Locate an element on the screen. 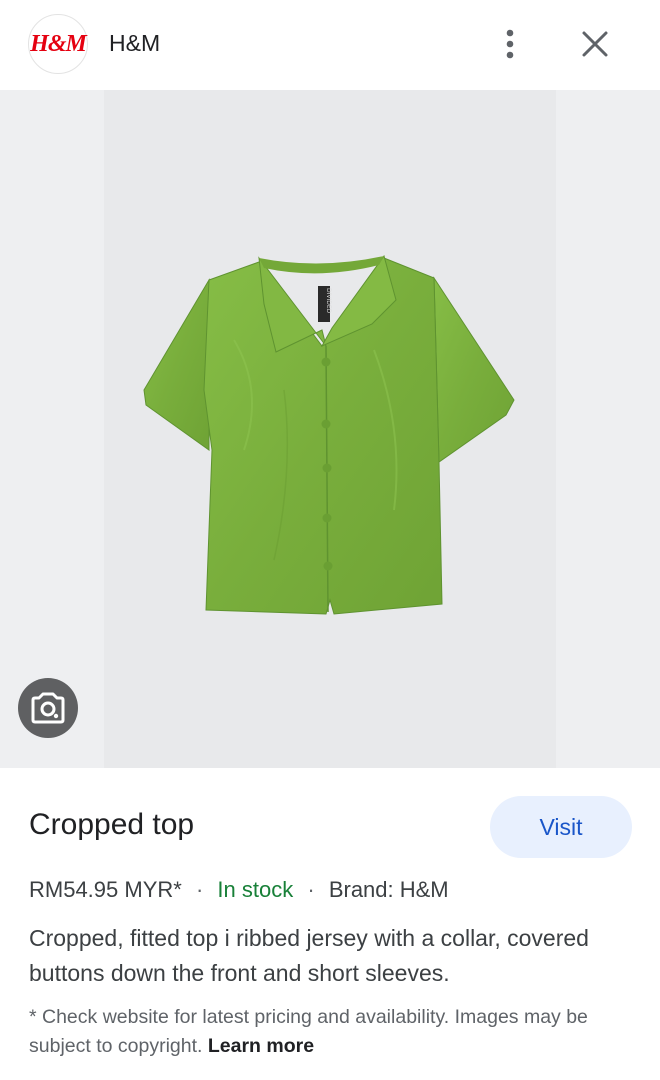  product-price: RM54.95 MYR* is located at coordinates (105, 889).